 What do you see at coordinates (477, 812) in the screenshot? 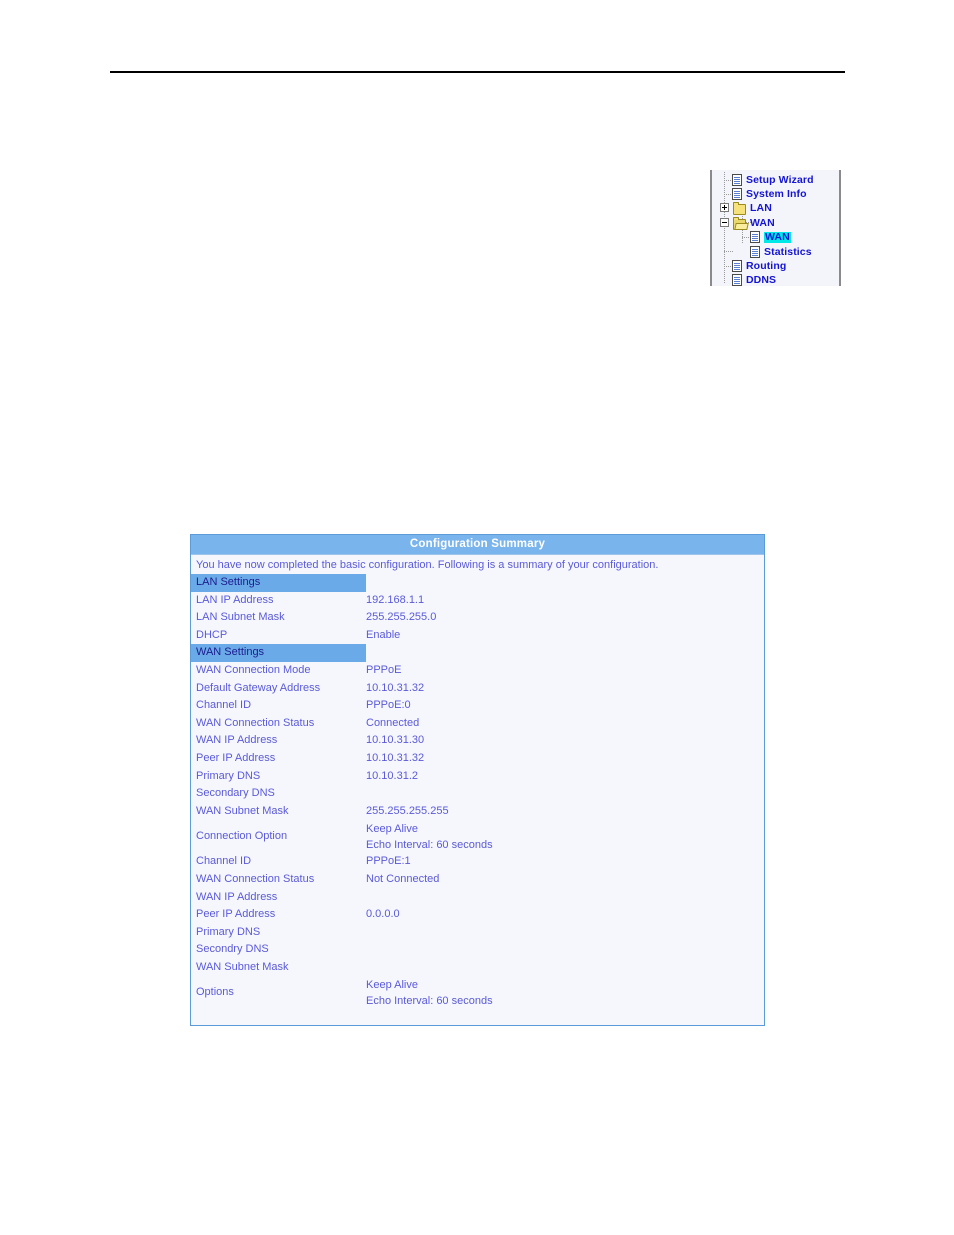
I see `summary-row: WAN Subnet Mask 255.255.255.255` at bounding box center [477, 812].